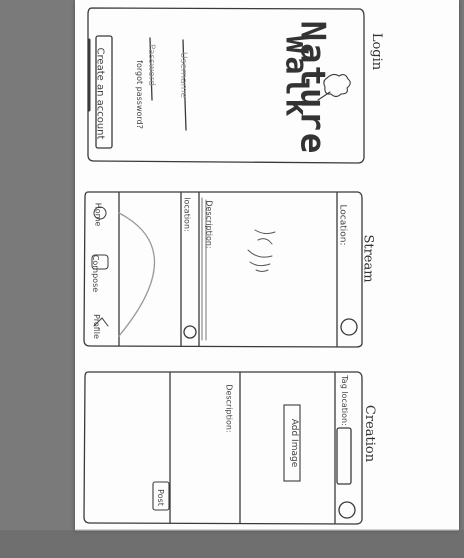 The height and width of the screenshot is (558, 464). What do you see at coordinates (368, 258) in the screenshot?
I see `stream-title: Stream` at bounding box center [368, 258].